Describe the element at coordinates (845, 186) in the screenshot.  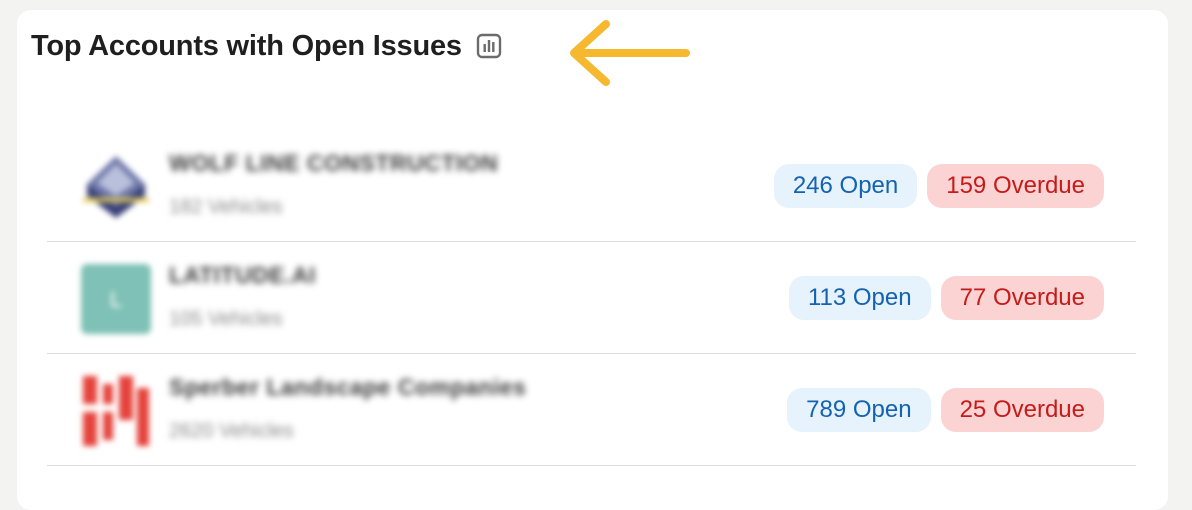
I see `open-issues-badge: 246 Open` at that location.